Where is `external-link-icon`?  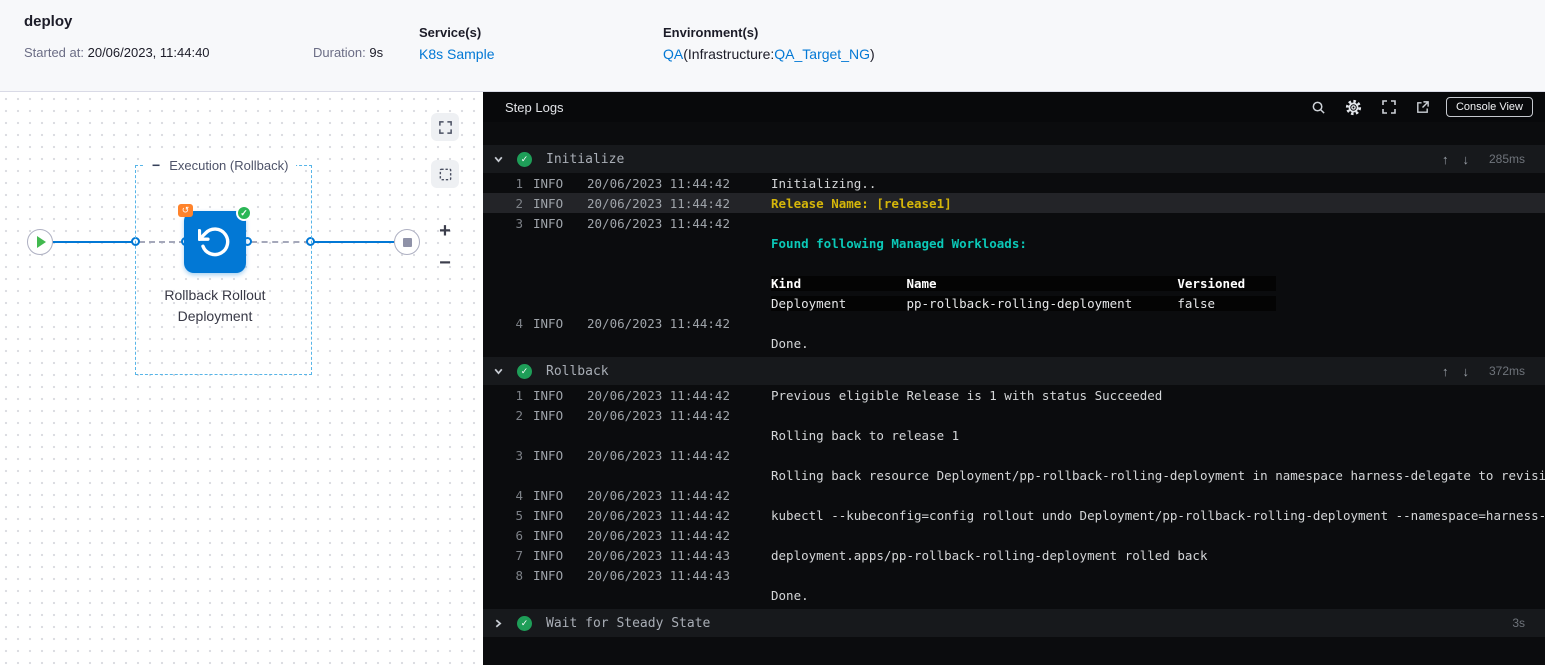
external-link-icon is located at coordinates (1423, 106).